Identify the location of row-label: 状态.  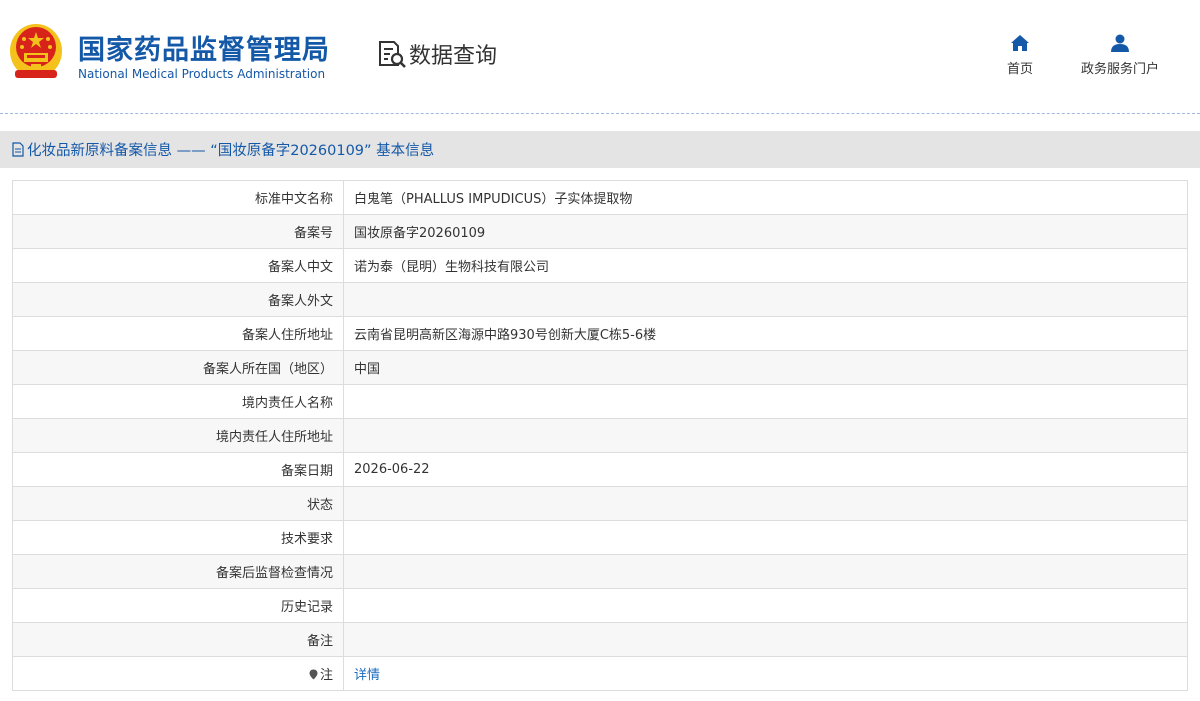
(178, 503).